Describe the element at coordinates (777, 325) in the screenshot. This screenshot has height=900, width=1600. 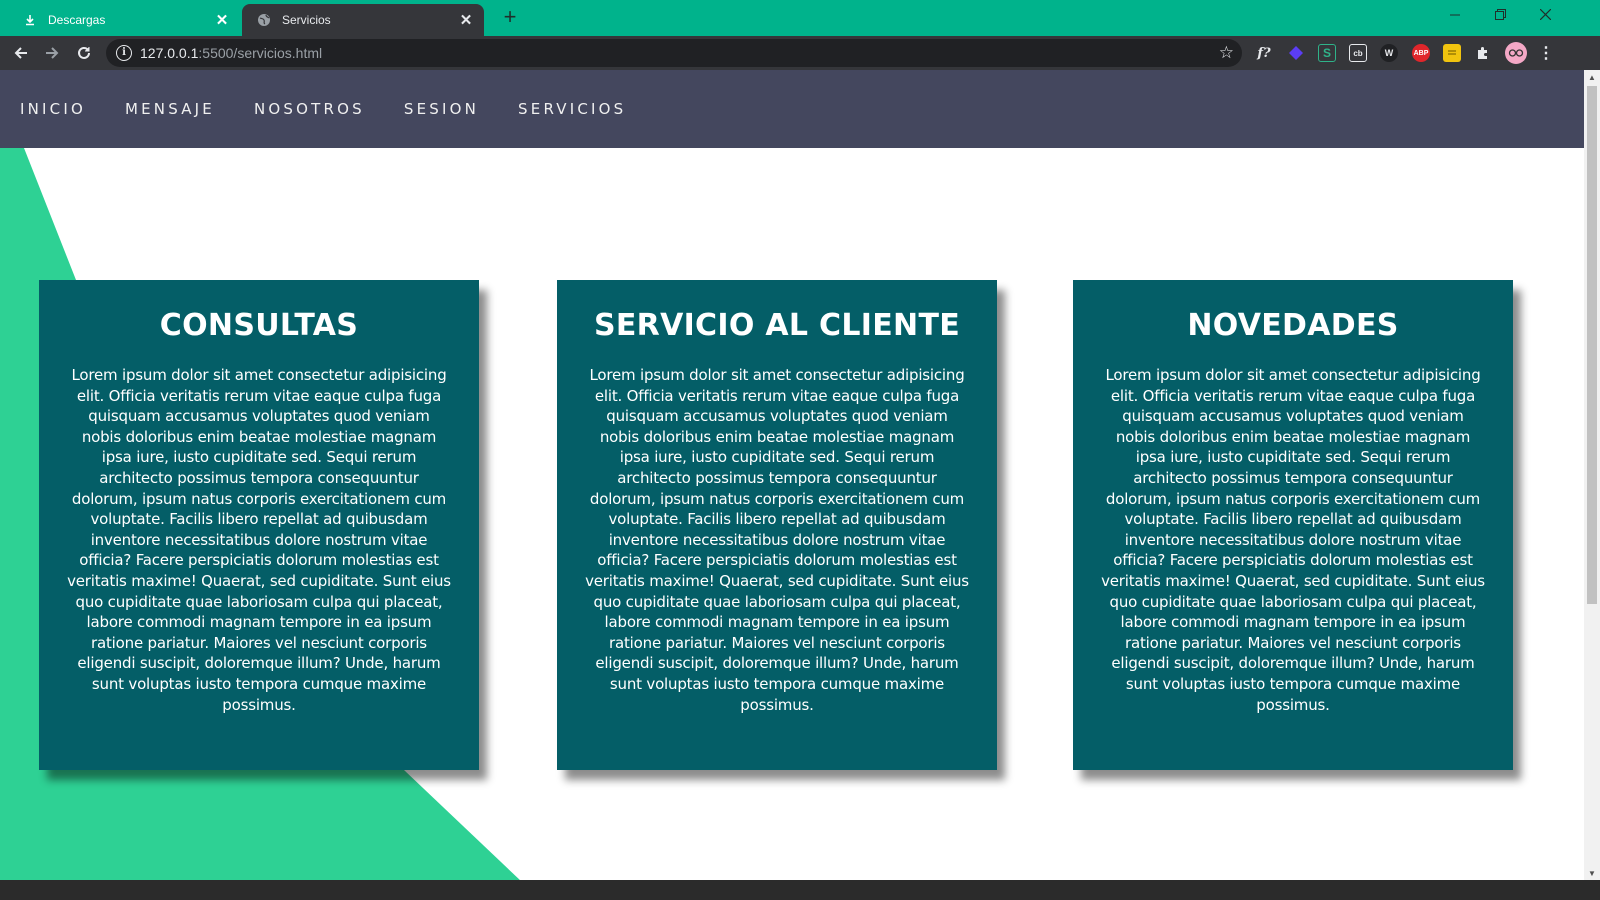
I see `card-title: SERVICIO AL CLIENTE` at that location.